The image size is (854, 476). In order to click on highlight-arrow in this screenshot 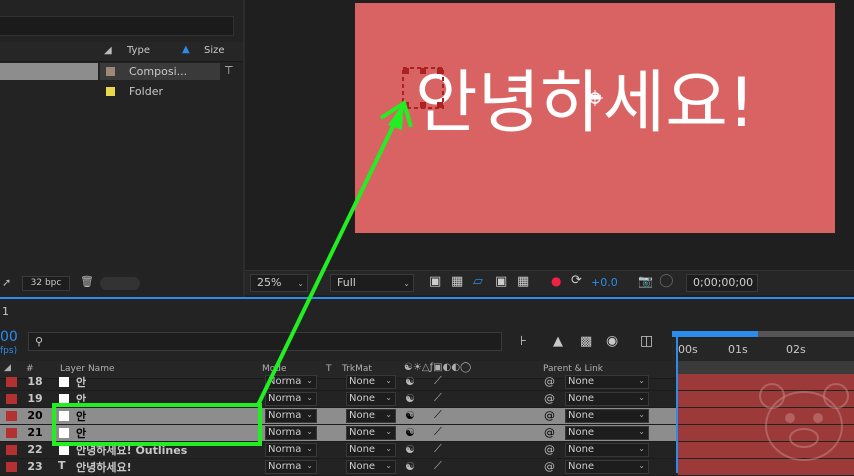, I will do `click(334, 252)`.